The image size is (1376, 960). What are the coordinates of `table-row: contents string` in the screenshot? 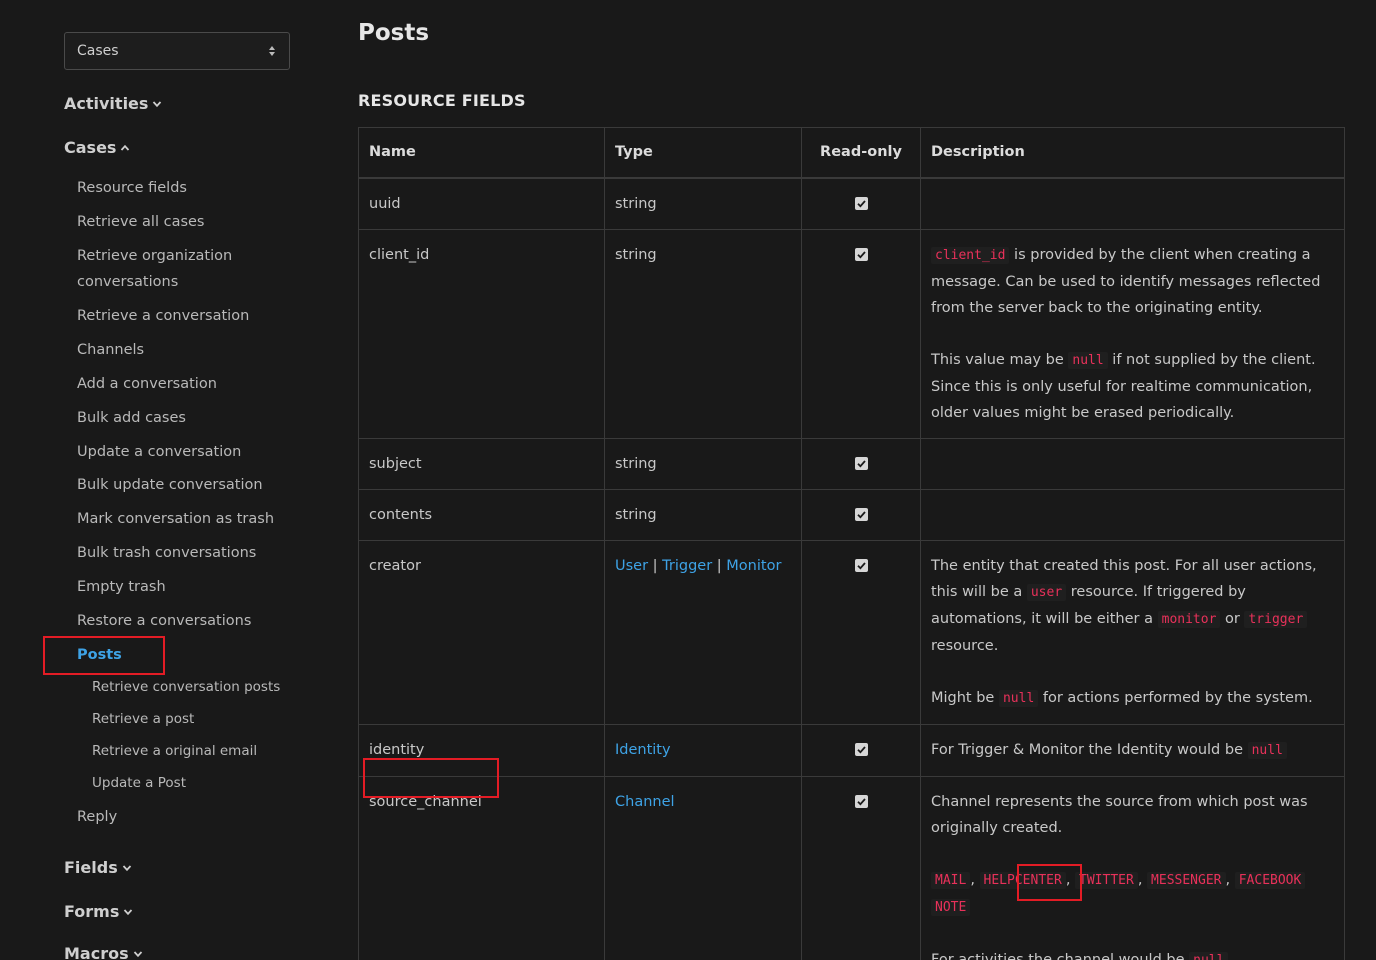 It's located at (851, 515).